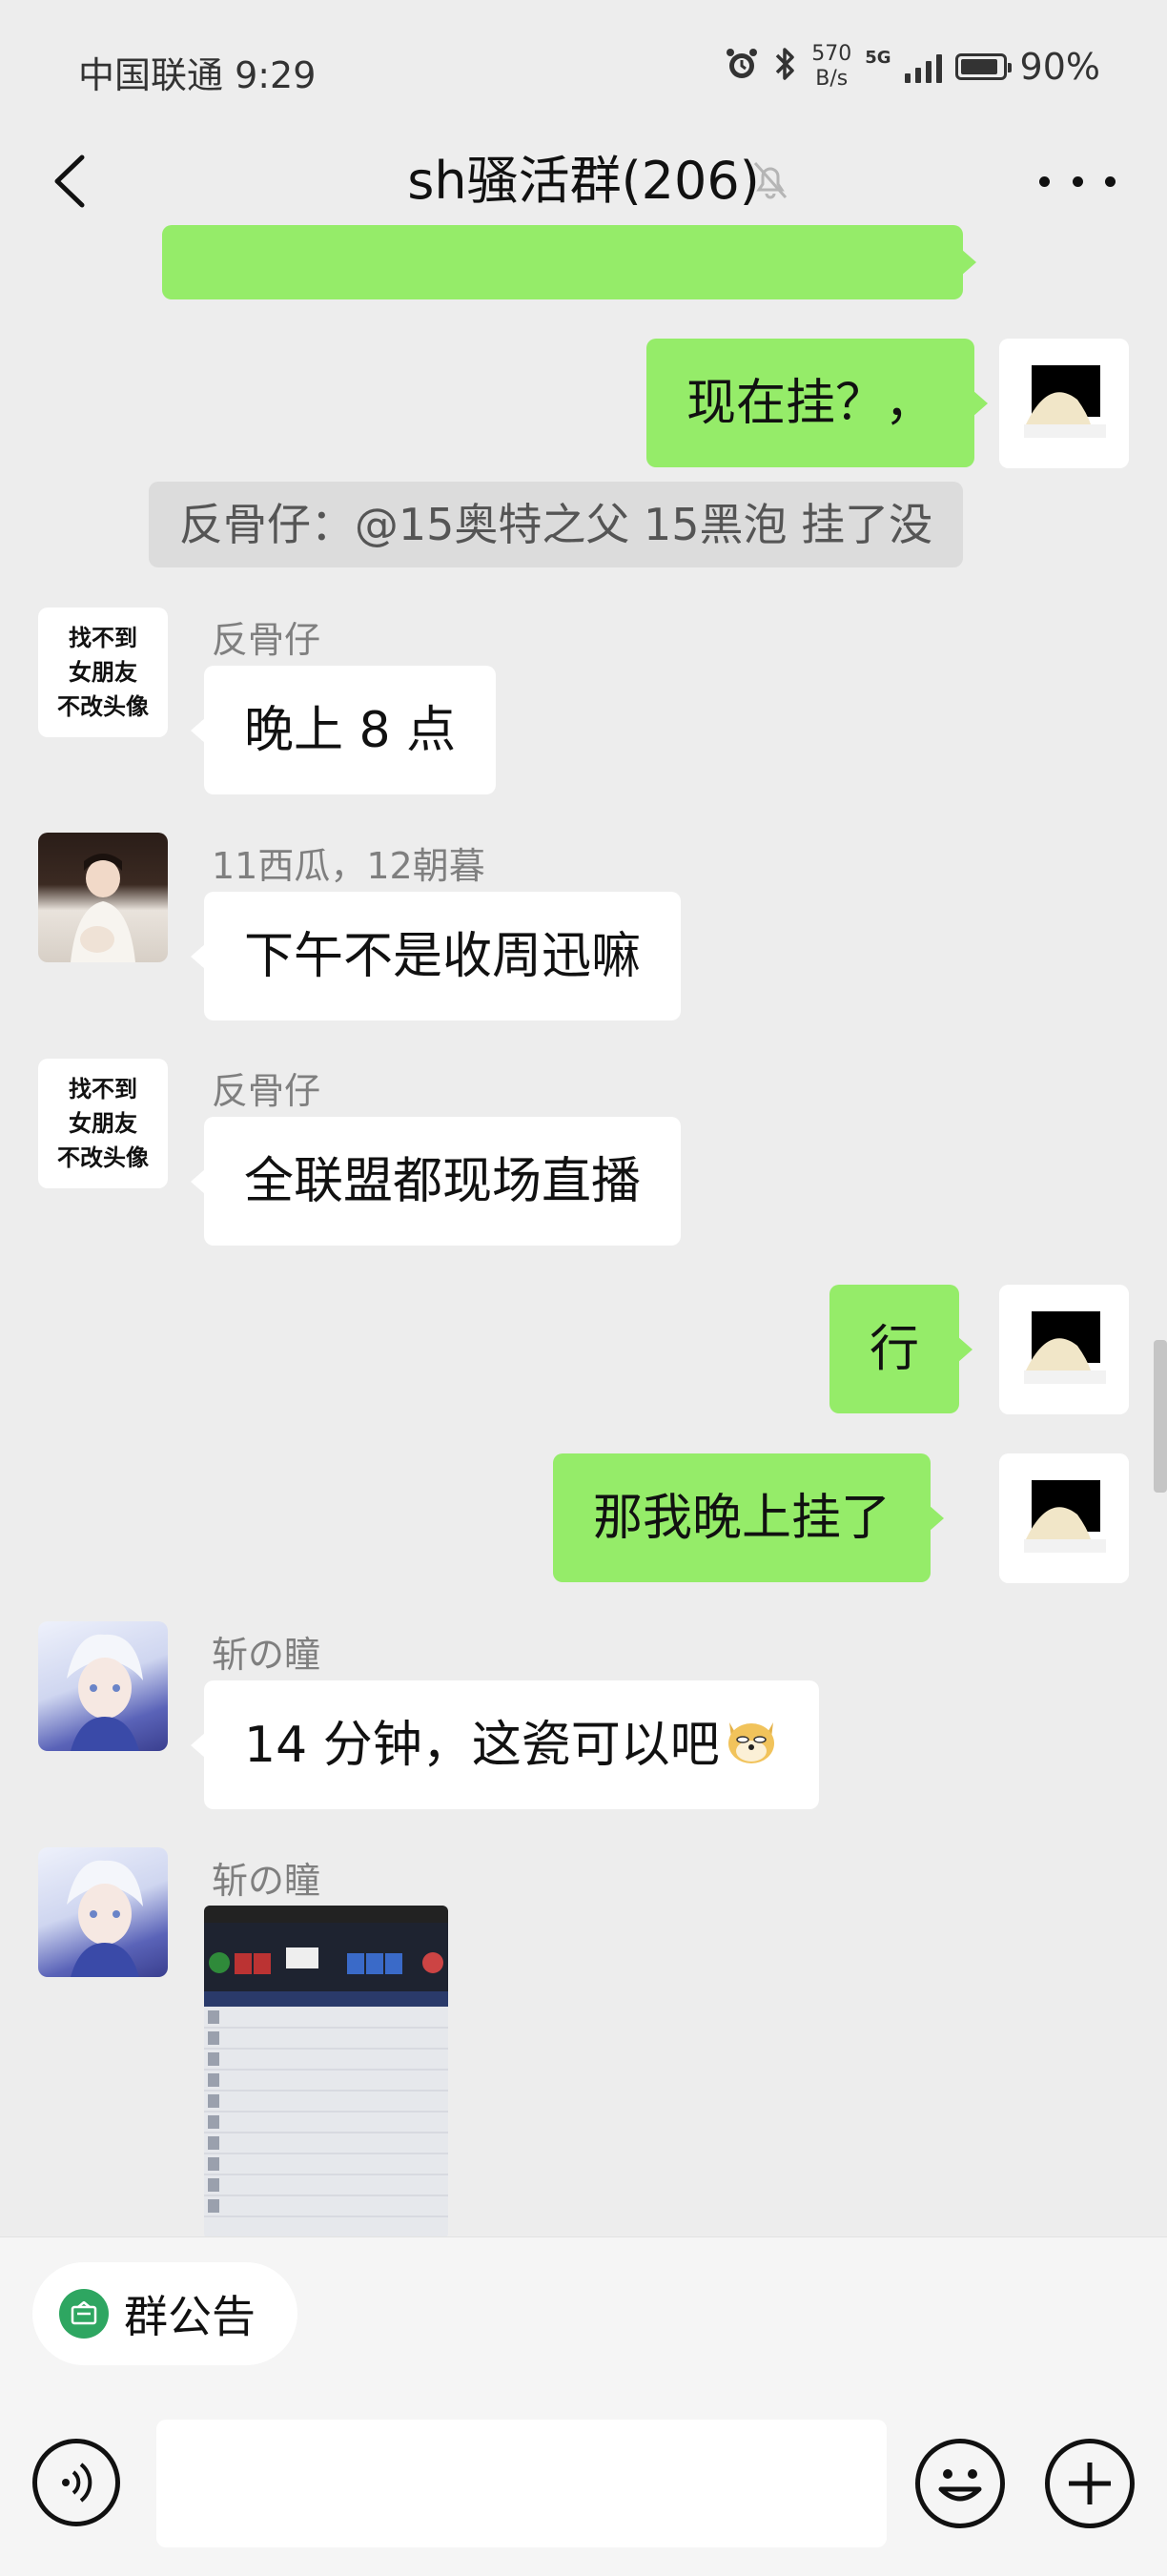 Image resolution: width=1167 pixels, height=2576 pixels. What do you see at coordinates (84, 2314) in the screenshot?
I see `announcement-icon` at bounding box center [84, 2314].